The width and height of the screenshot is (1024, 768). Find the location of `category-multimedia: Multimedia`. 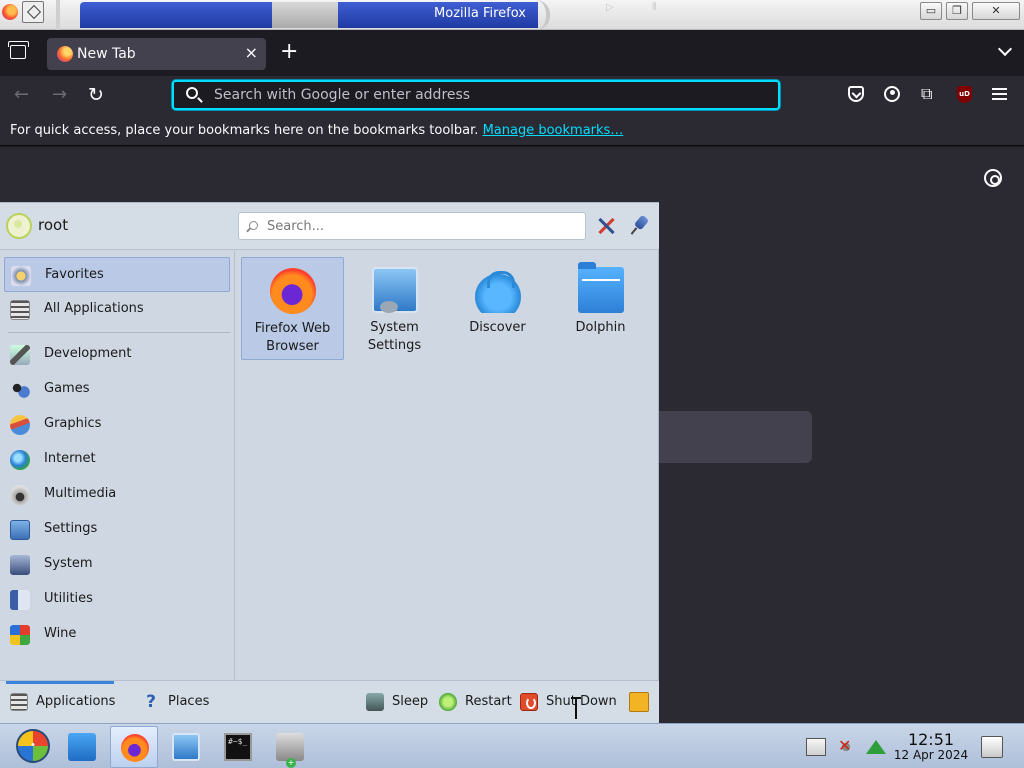

category-multimedia: Multimedia is located at coordinates (117, 494).